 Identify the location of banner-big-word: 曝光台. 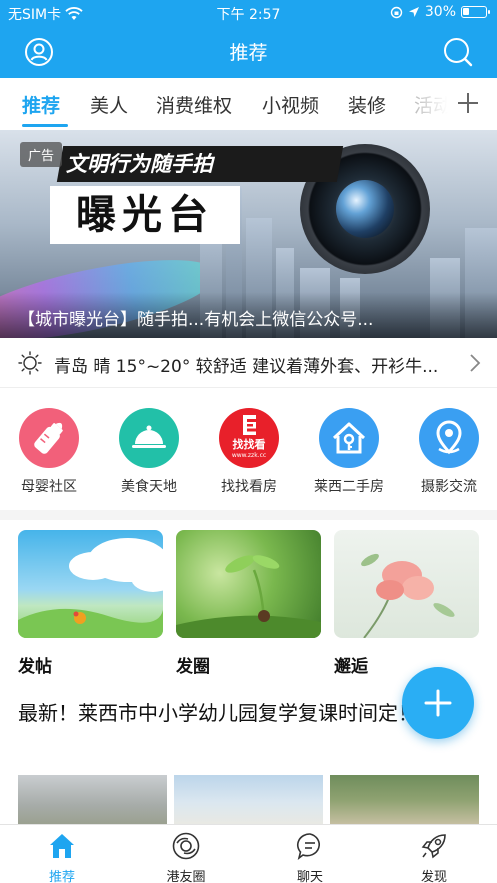
(145, 215).